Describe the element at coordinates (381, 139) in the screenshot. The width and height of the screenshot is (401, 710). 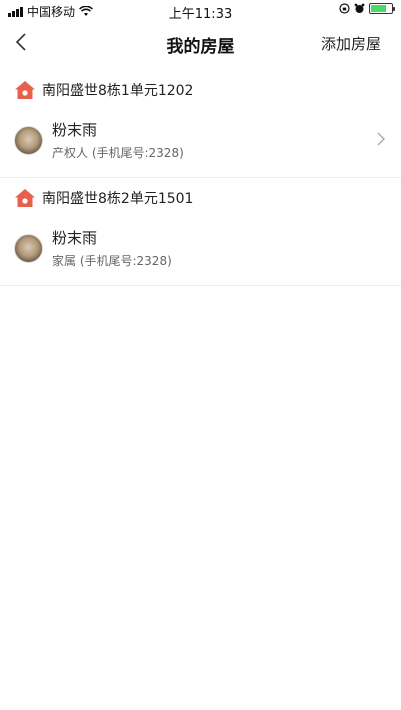
I see `chevron-right-icon` at that location.